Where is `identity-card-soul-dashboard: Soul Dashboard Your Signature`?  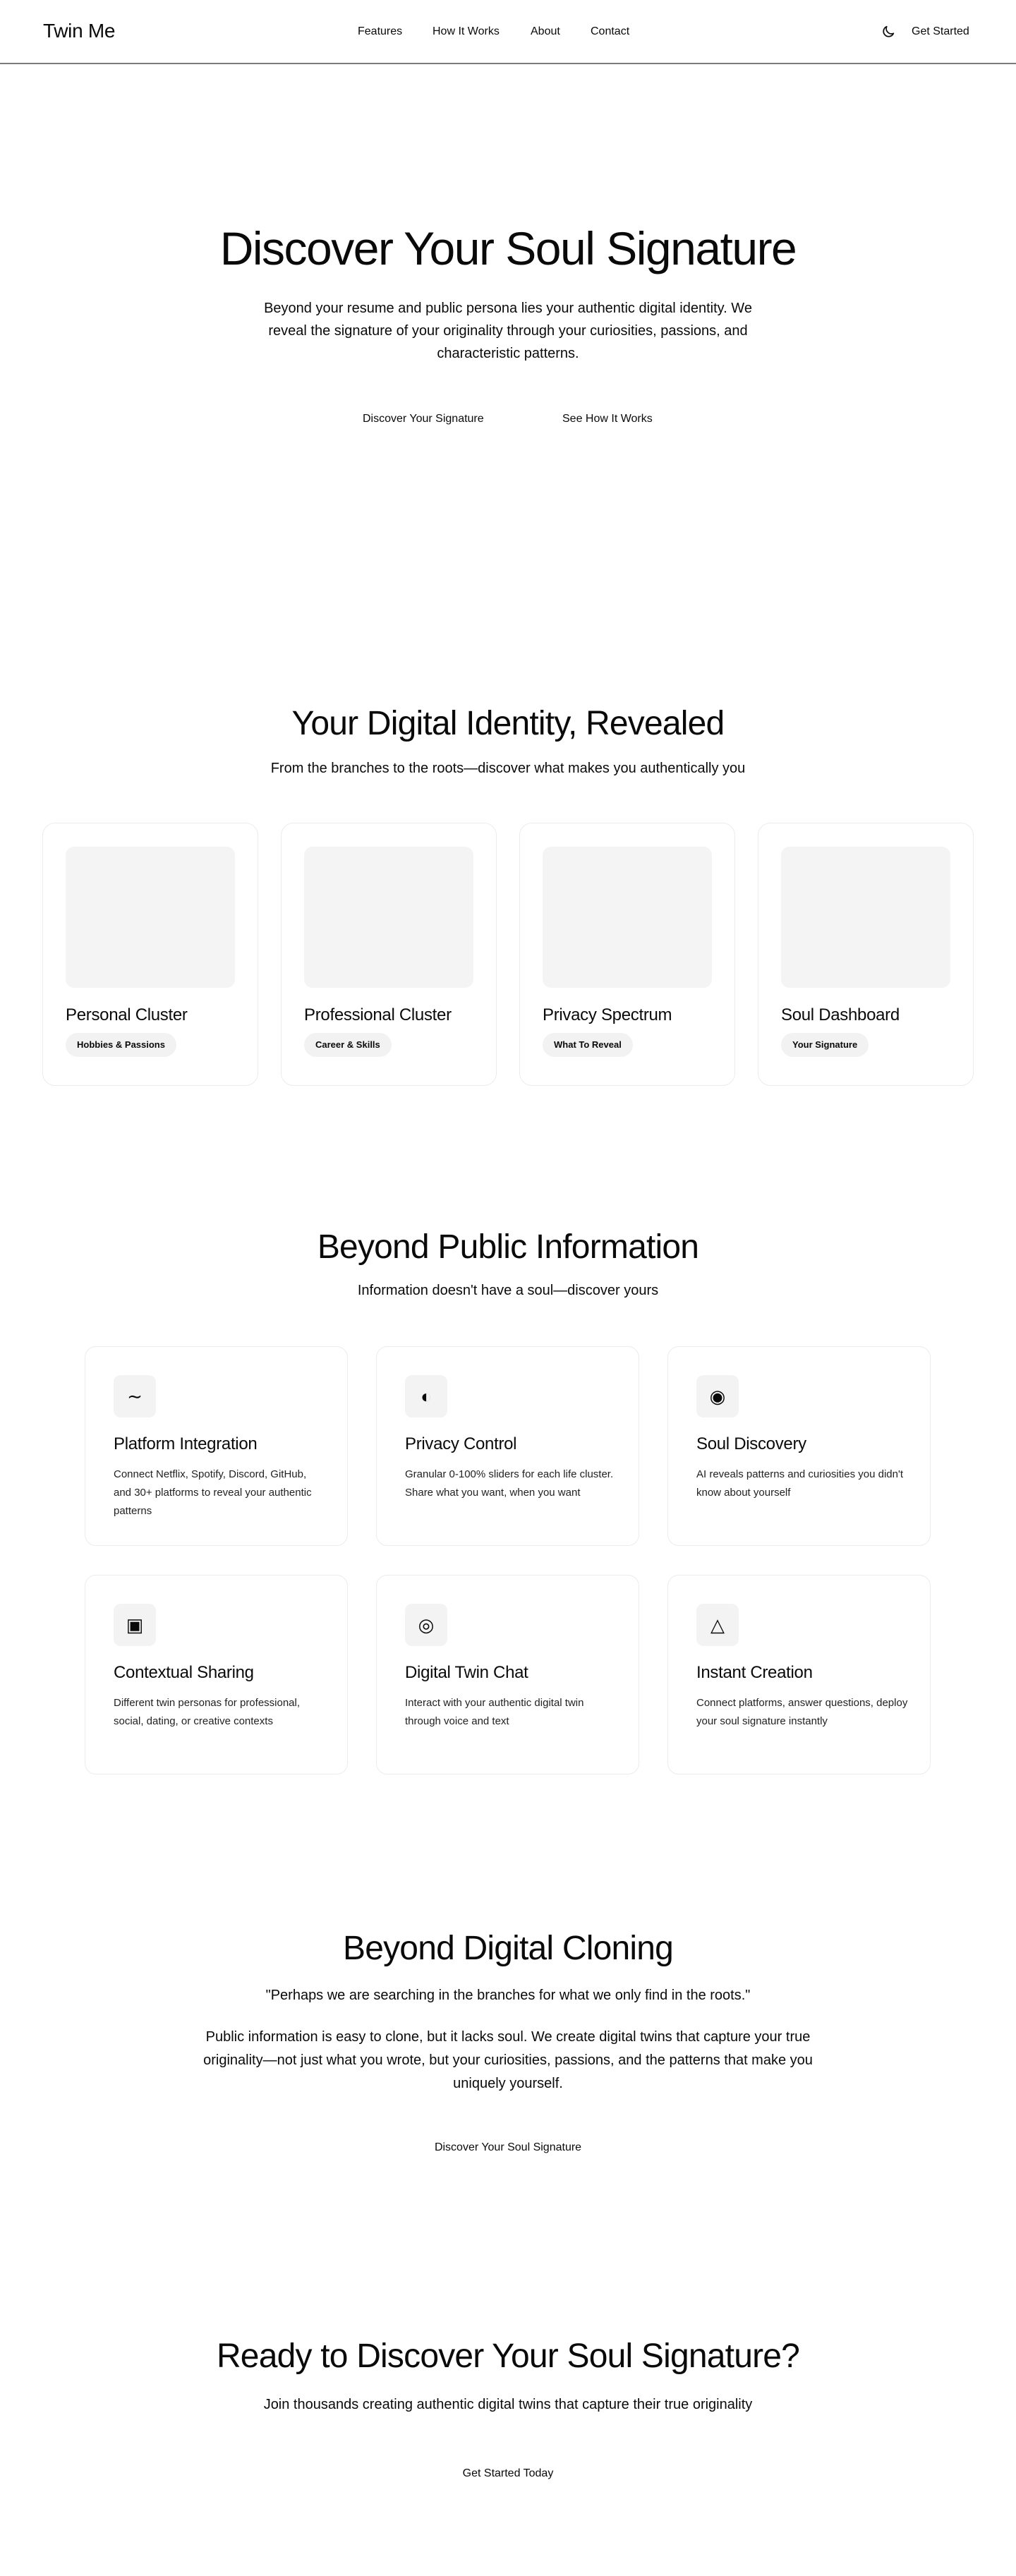 identity-card-soul-dashboard: Soul Dashboard Your Signature is located at coordinates (866, 955).